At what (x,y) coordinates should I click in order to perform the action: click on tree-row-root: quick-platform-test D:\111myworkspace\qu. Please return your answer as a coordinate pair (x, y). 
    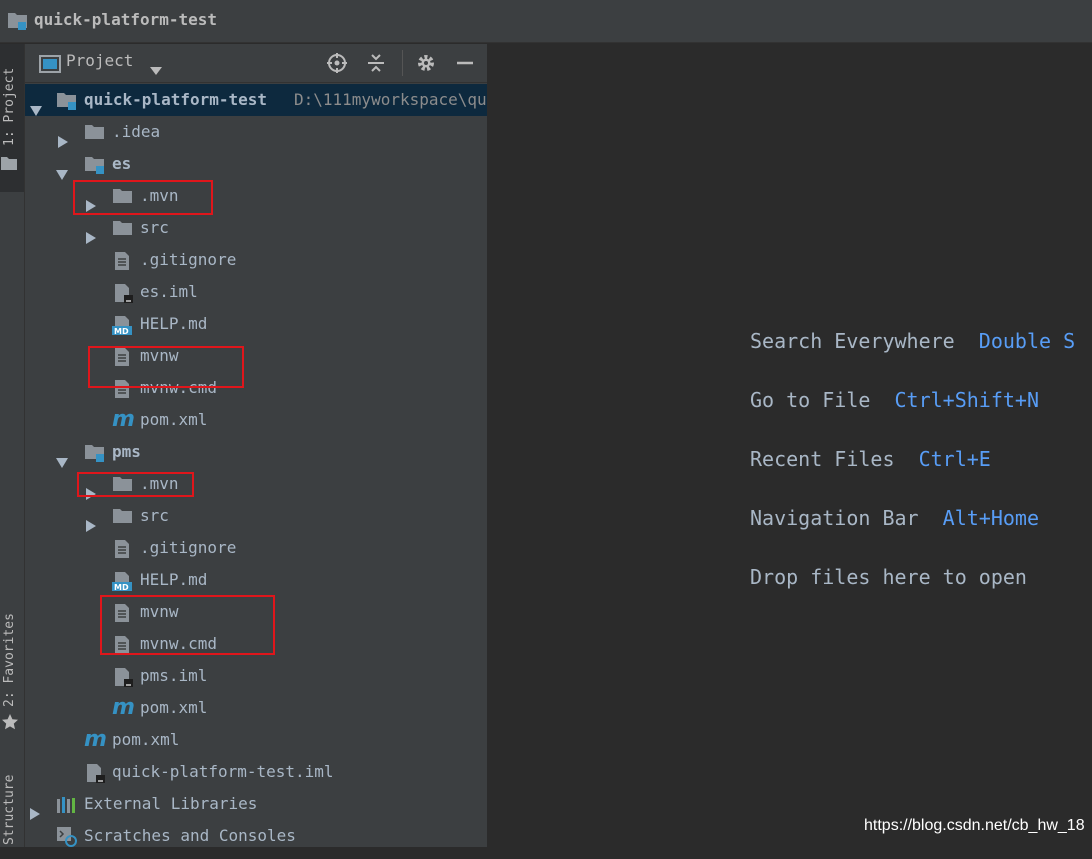
    Looking at the image, I should click on (256, 100).